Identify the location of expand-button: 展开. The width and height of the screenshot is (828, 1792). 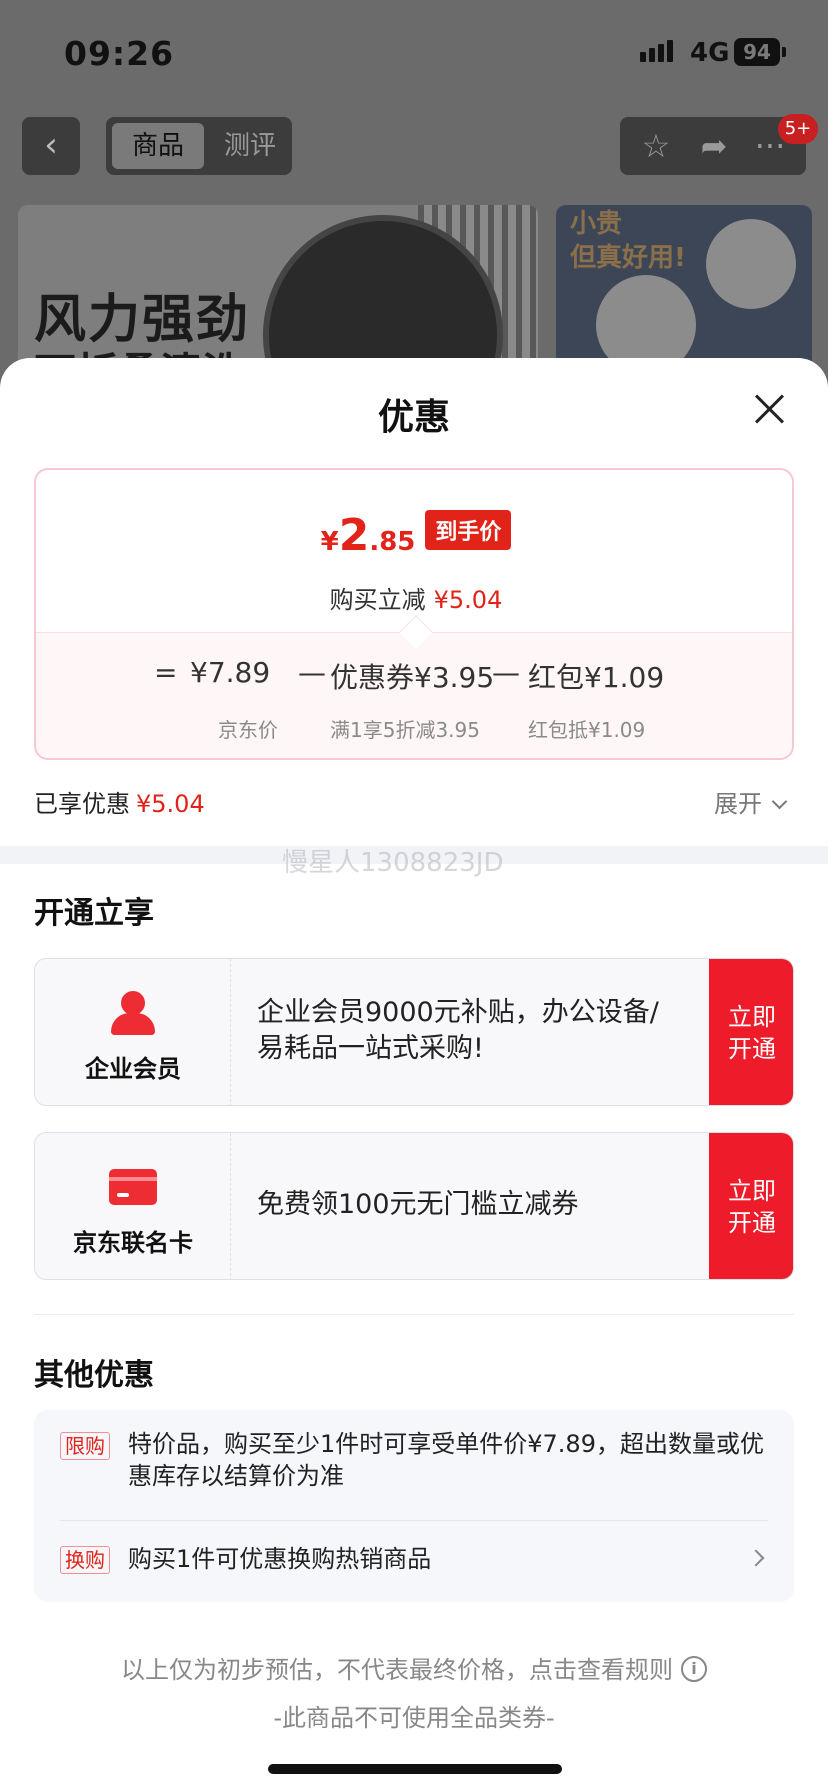
(751, 801).